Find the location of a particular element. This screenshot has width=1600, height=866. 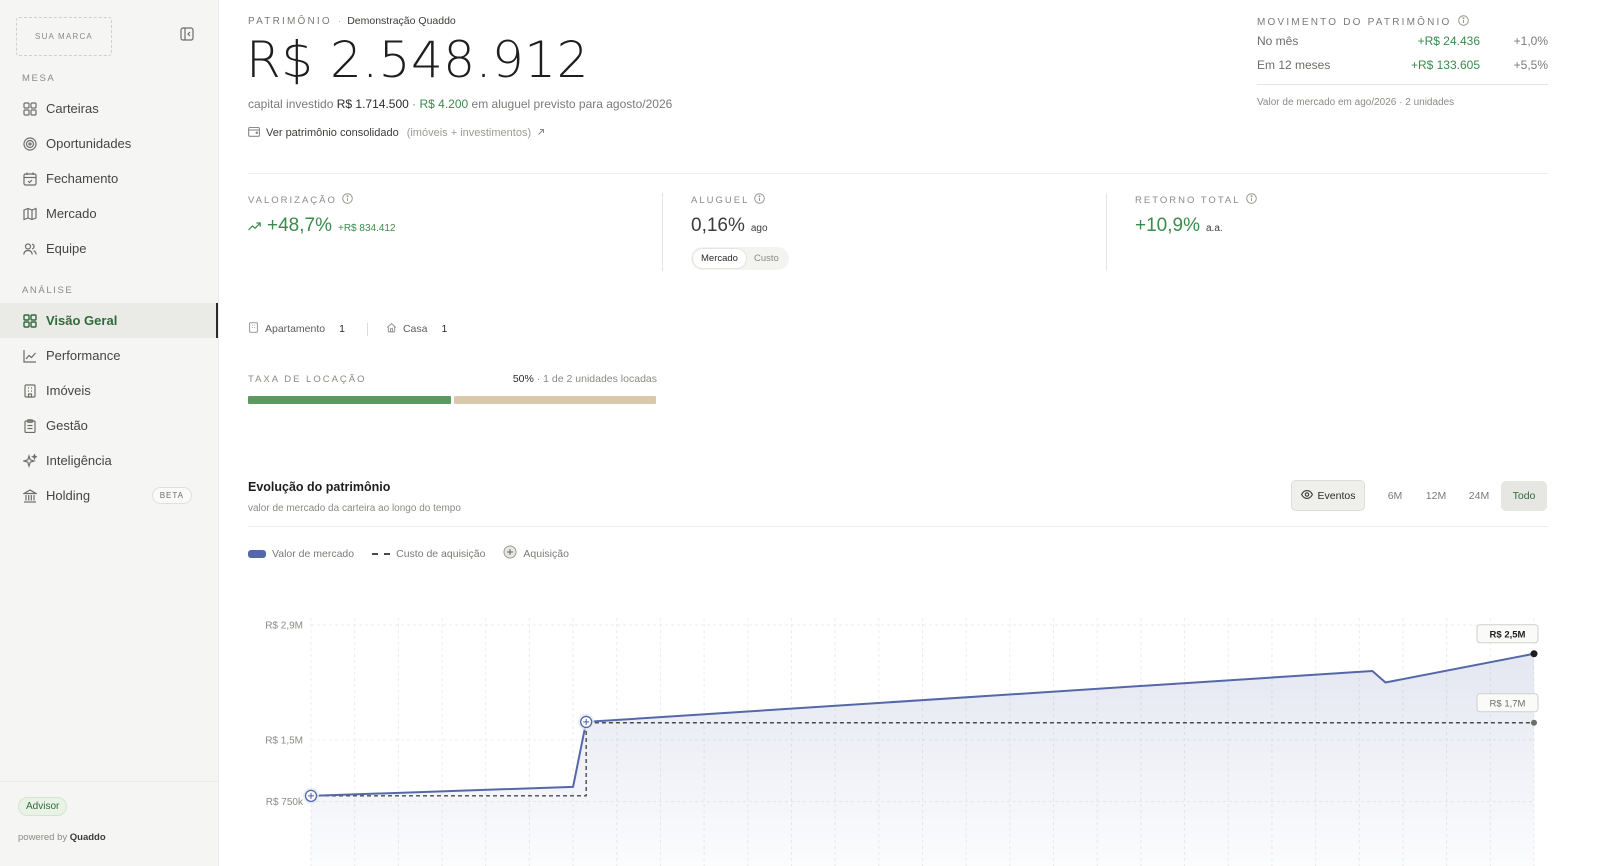

home-icon is located at coordinates (391, 329).